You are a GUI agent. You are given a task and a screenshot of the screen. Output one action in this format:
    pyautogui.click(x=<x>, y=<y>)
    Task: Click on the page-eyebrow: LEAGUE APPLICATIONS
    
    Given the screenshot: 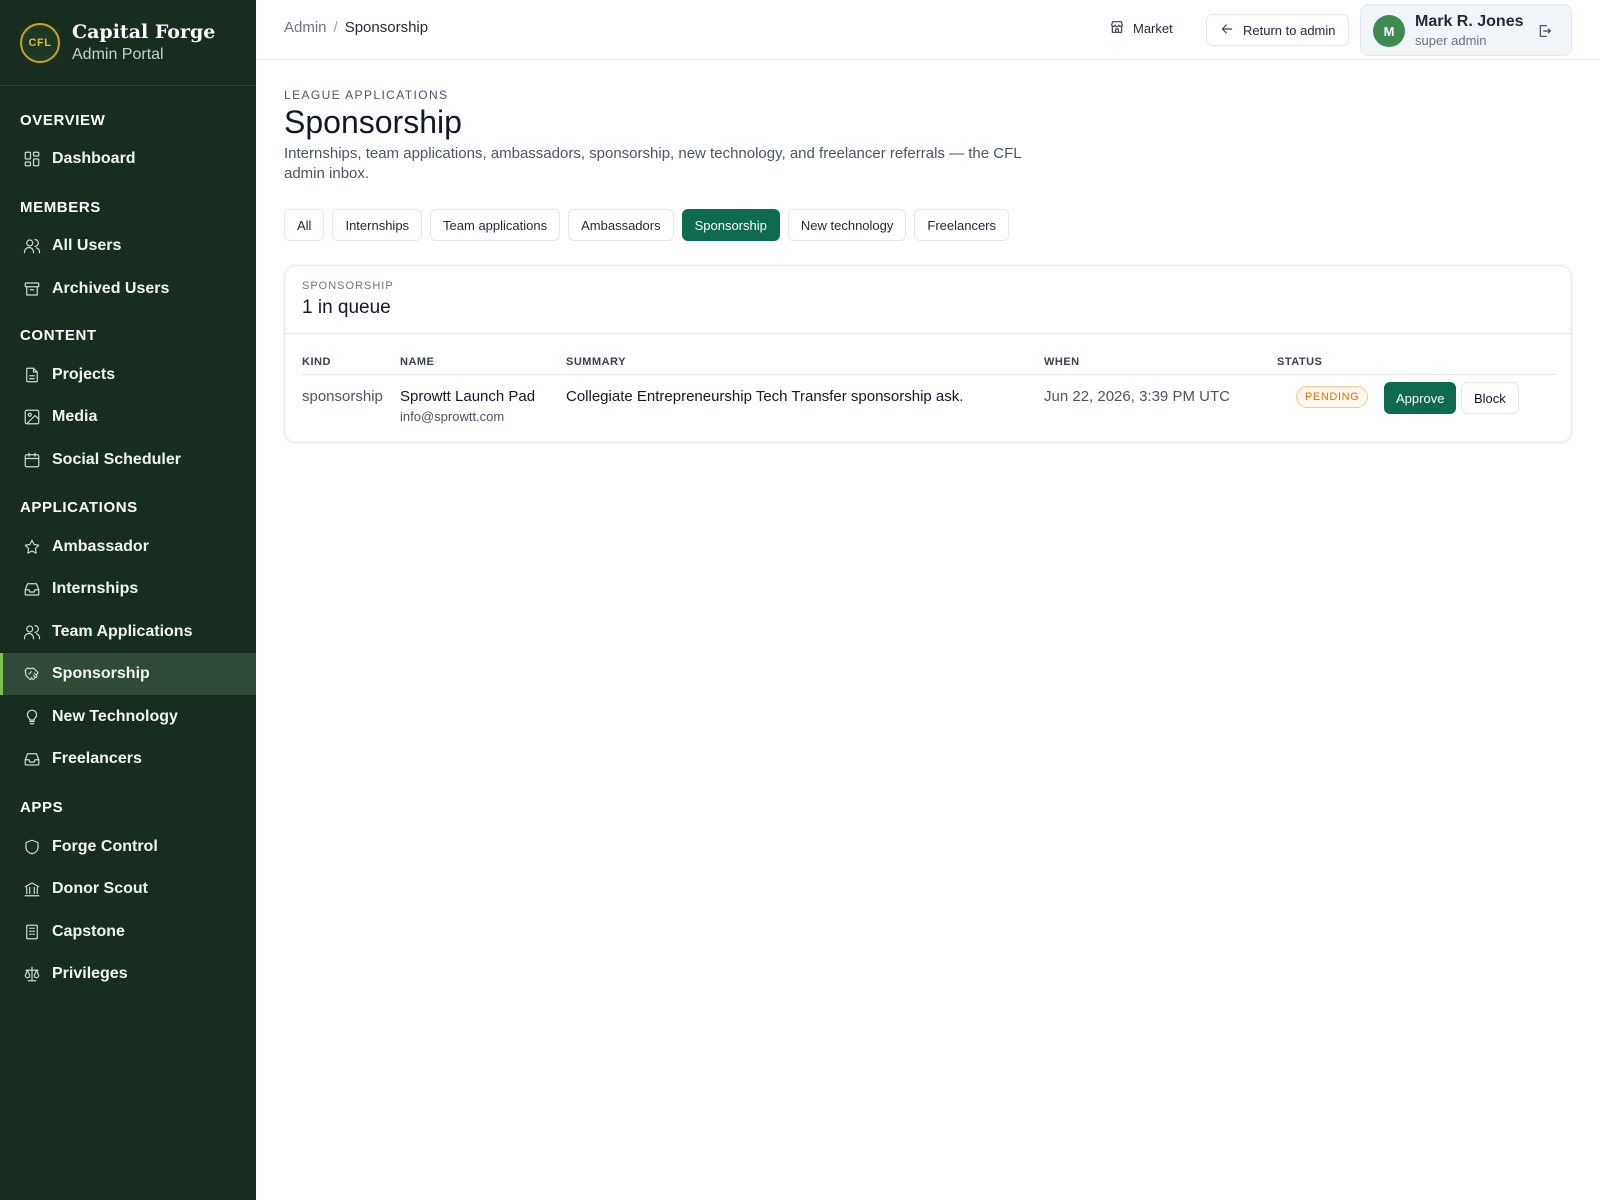 What is the action you would take?
    pyautogui.click(x=366, y=95)
    